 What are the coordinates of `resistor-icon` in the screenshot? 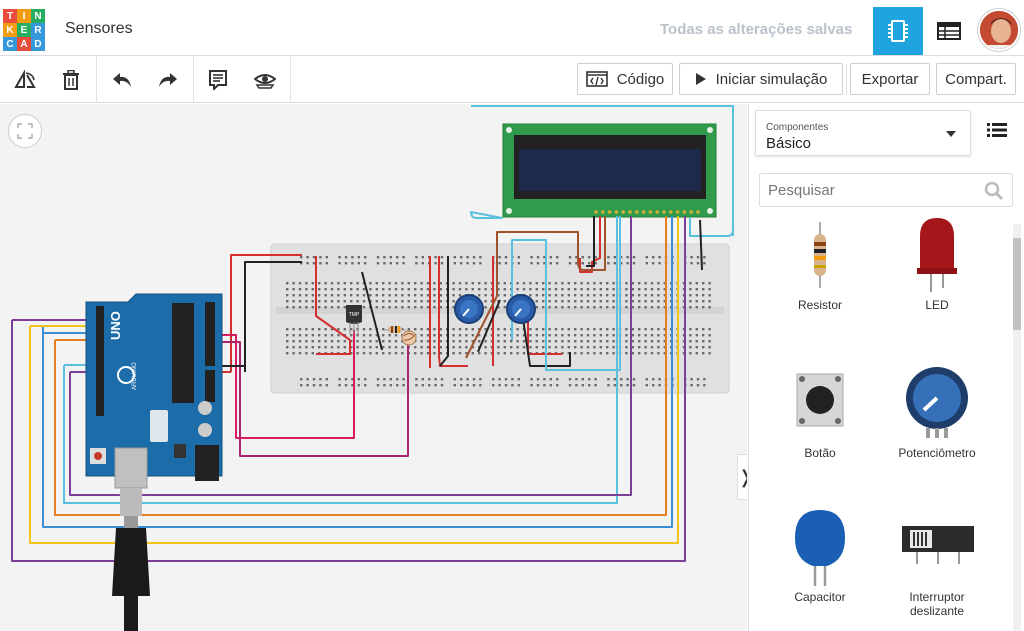 It's located at (820, 255).